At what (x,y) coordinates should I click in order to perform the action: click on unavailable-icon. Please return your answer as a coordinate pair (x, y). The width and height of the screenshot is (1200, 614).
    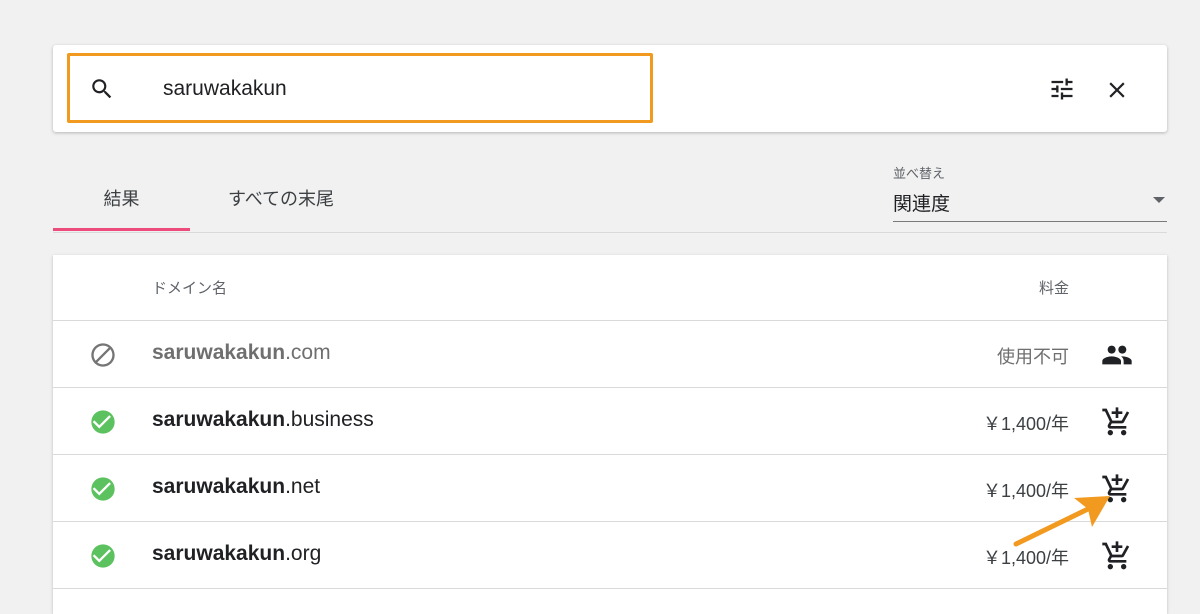
    Looking at the image, I should click on (103, 355).